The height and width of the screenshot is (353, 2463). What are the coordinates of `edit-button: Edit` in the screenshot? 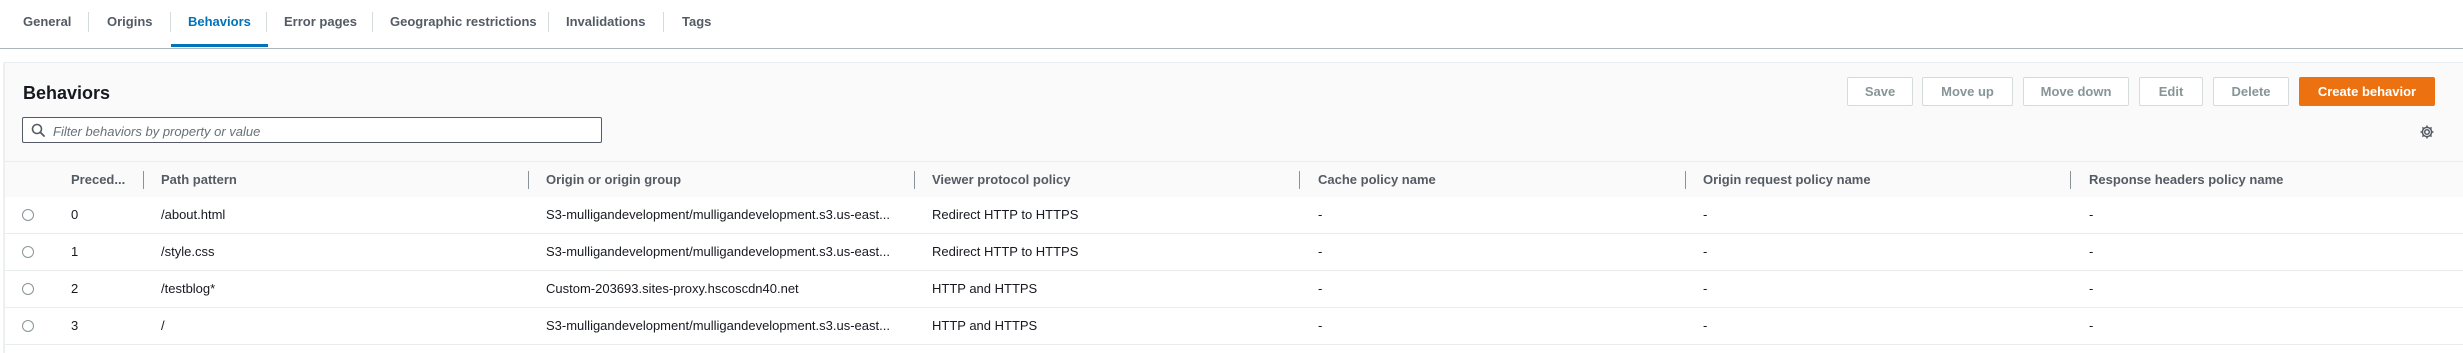 It's located at (2171, 91).